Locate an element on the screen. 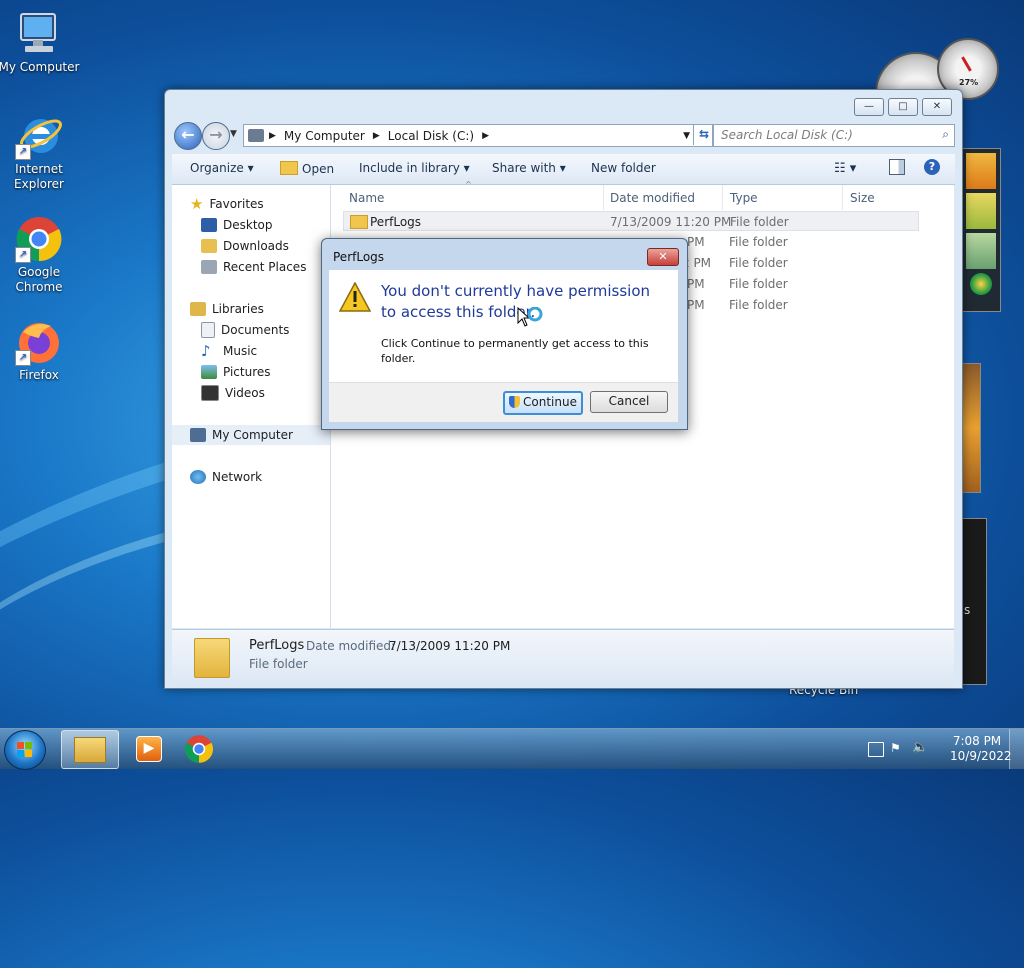 The width and height of the screenshot is (1024, 968). window-controls: — □ ✕ is located at coordinates (903, 107).